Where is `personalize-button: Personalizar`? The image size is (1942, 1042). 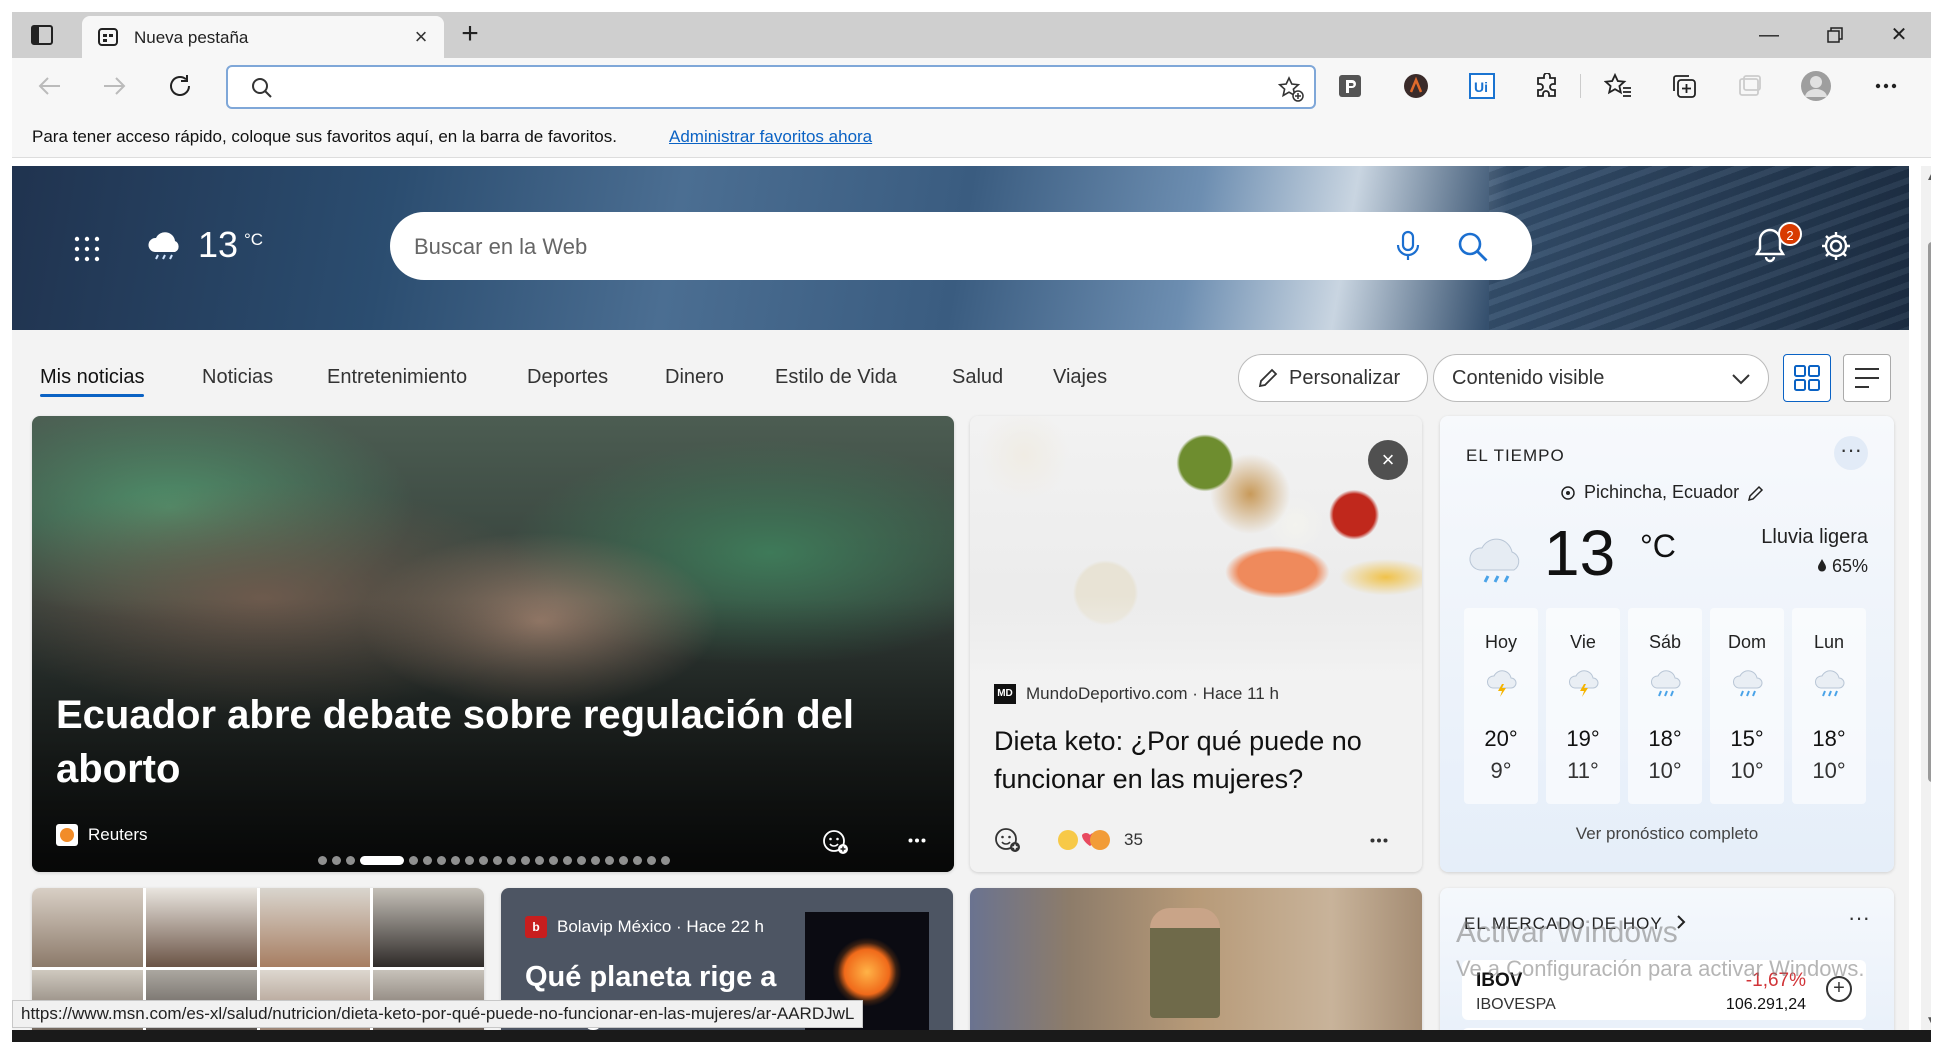
personalize-button: Personalizar is located at coordinates (1333, 378).